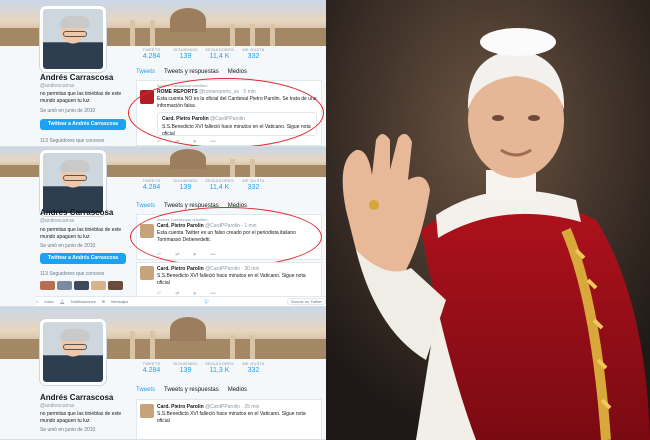 Image resolution: width=650 pixels, height=440 pixels. Describe the element at coordinates (103, 301) in the screenshot. I see `mail-icon: ✉` at that location.